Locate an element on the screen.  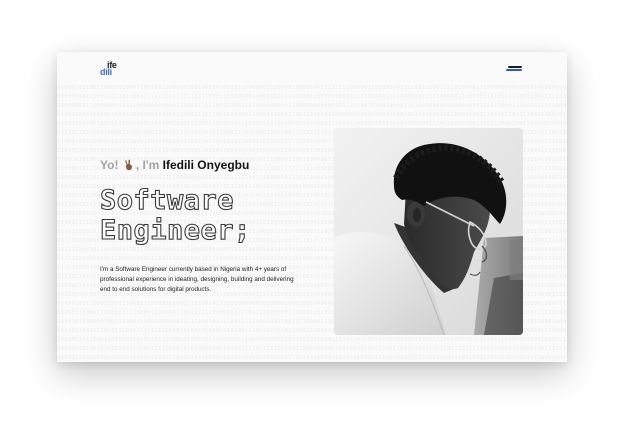
hamburger-menu-icon is located at coordinates (515, 69).